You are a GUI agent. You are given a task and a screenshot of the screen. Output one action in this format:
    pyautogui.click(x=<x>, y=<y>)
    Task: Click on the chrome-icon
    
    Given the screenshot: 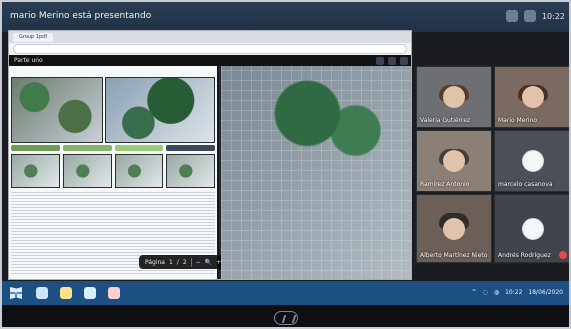 What is the action you would take?
    pyautogui.click(x=90, y=293)
    